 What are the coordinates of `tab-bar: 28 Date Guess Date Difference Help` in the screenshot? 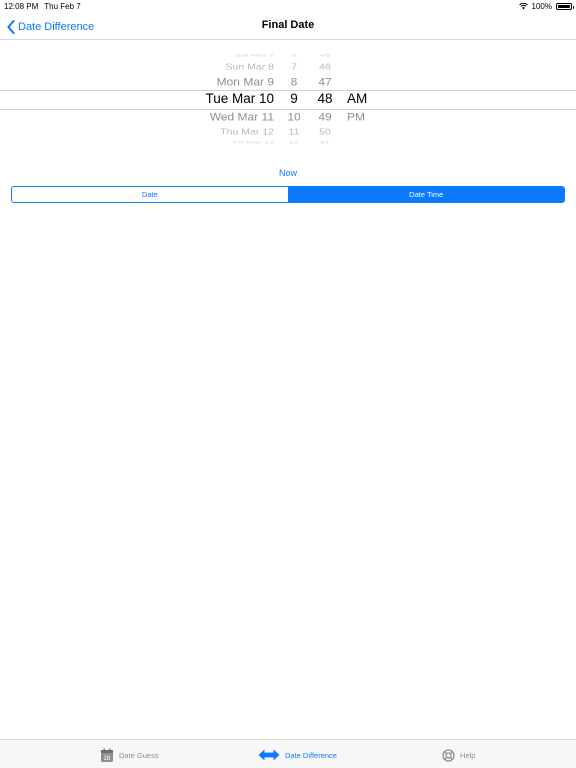 It's located at (288, 753).